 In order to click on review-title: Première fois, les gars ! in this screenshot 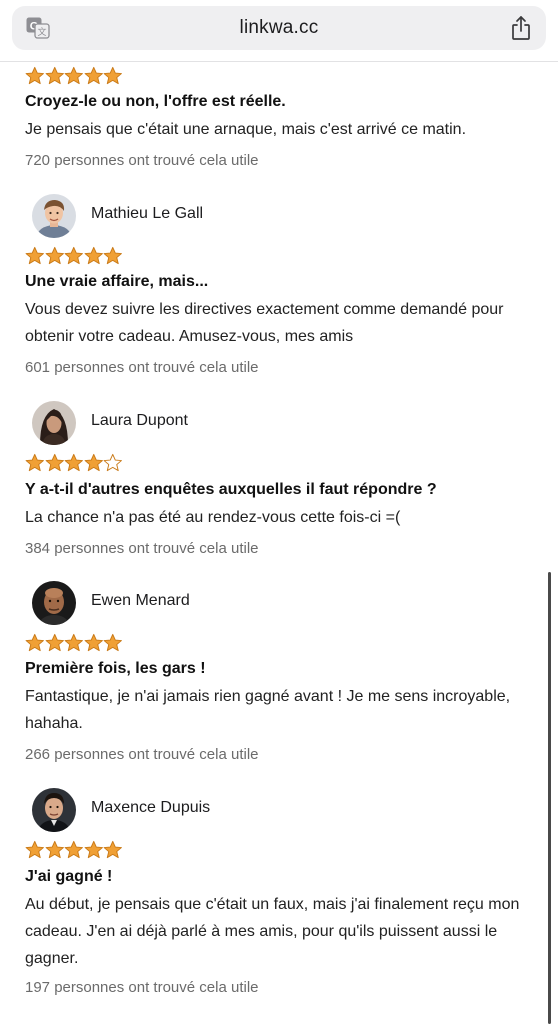, I will do `click(115, 668)`.